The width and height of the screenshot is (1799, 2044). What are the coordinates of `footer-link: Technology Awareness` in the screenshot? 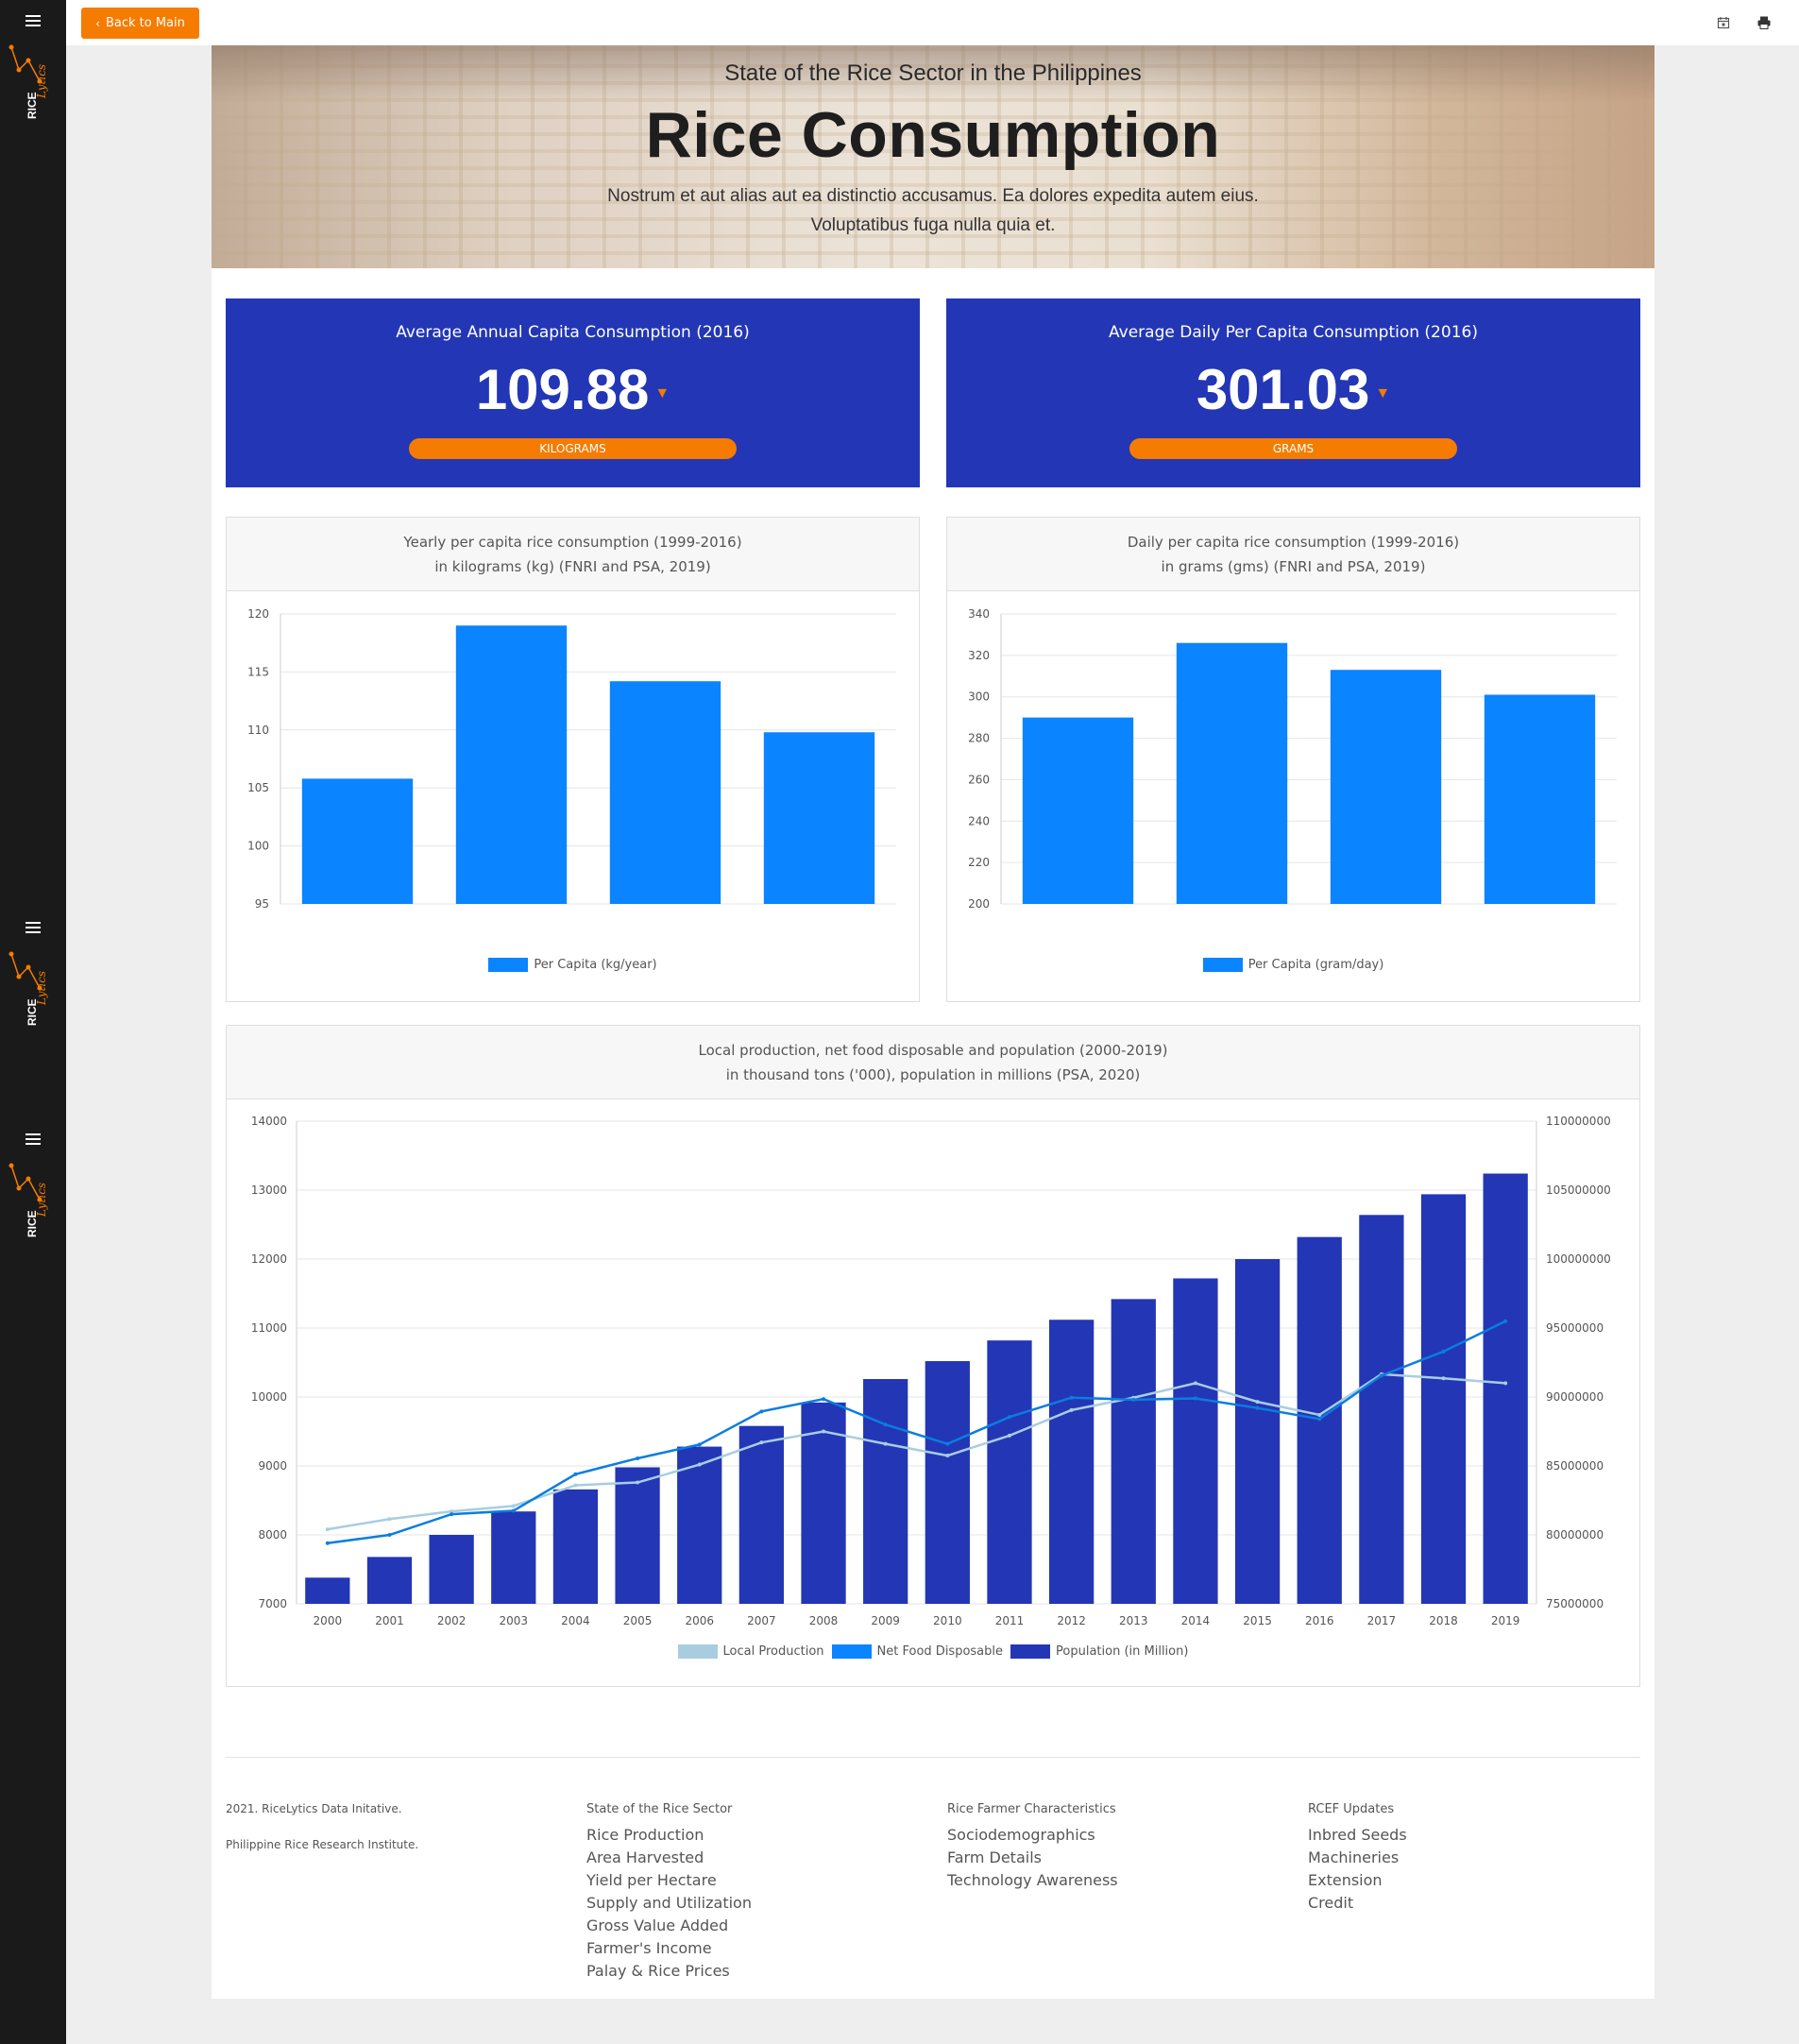 It's located at (1032, 1881).